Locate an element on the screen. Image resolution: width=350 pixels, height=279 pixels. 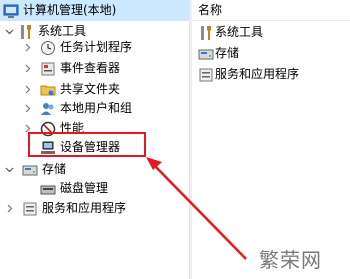
annotation-arrow is located at coordinates (196, 208).